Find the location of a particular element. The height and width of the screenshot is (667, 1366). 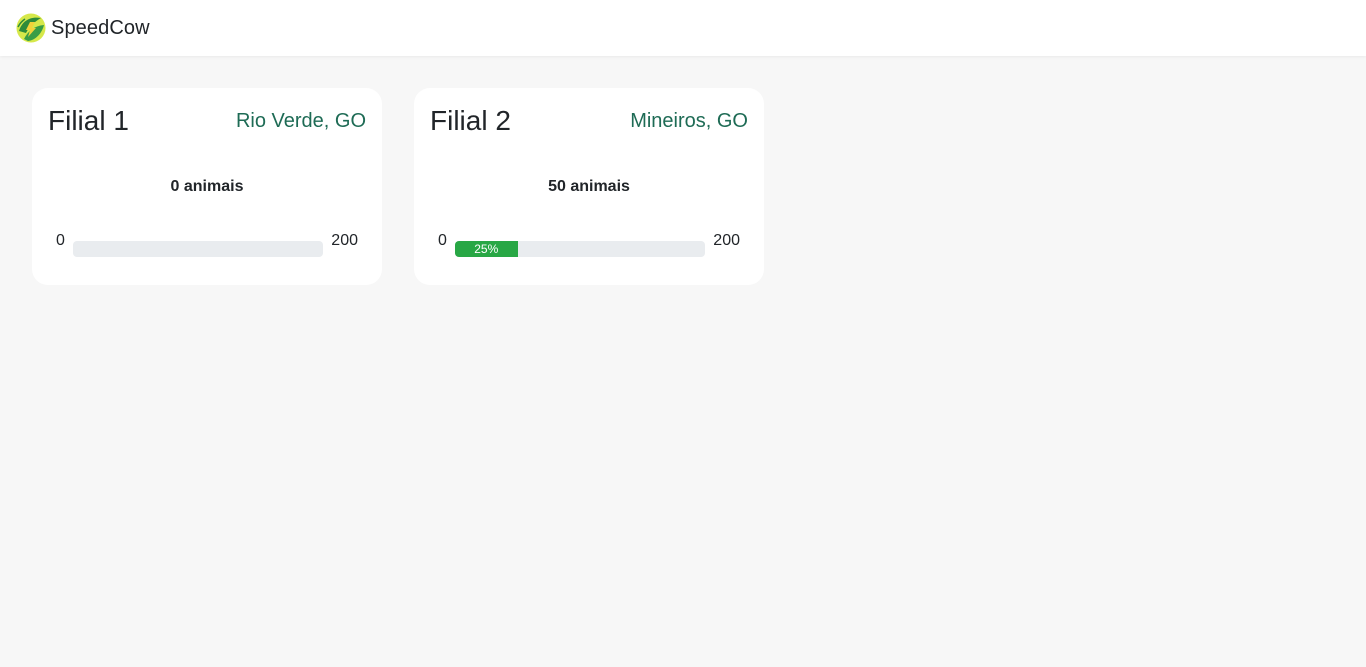

branch-location: Rio Verde, GO is located at coordinates (300, 121).